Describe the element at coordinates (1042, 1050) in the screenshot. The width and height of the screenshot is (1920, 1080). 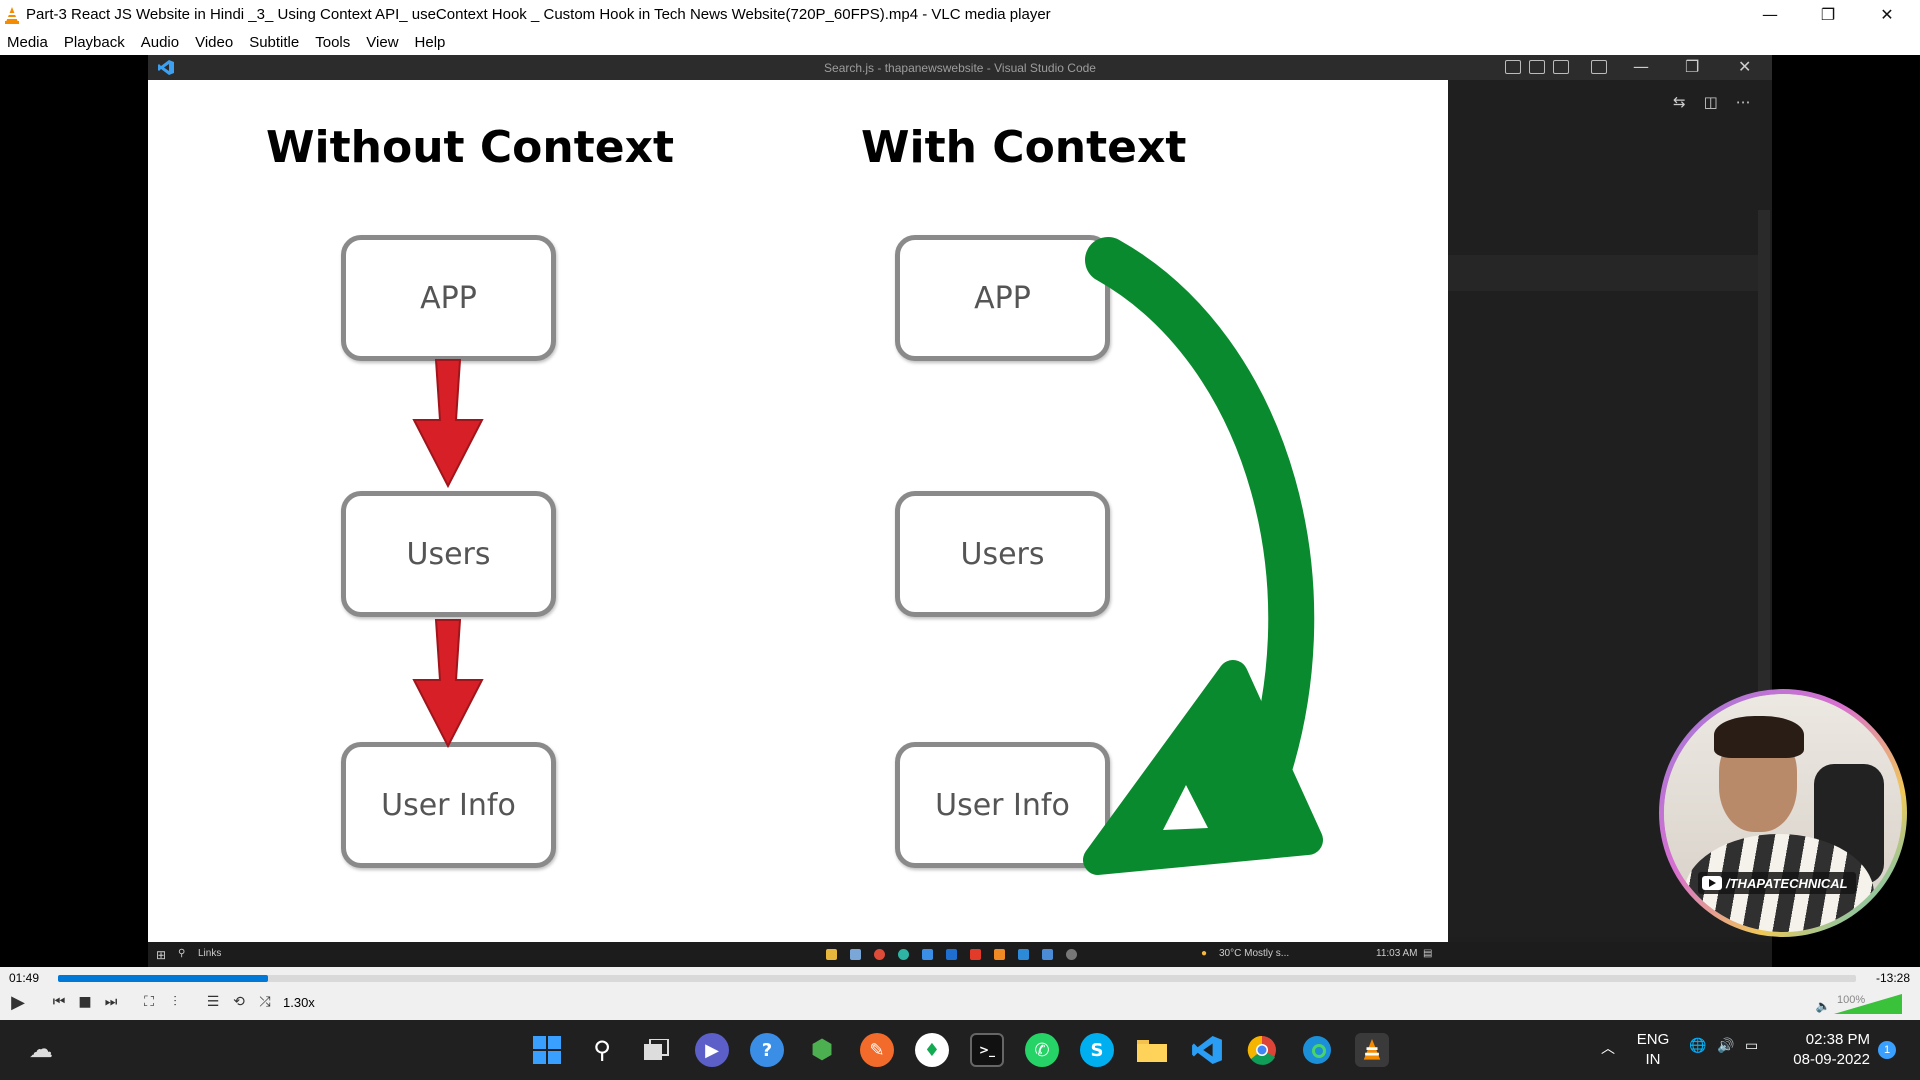
I see `whatsapp-icon: ✆` at that location.